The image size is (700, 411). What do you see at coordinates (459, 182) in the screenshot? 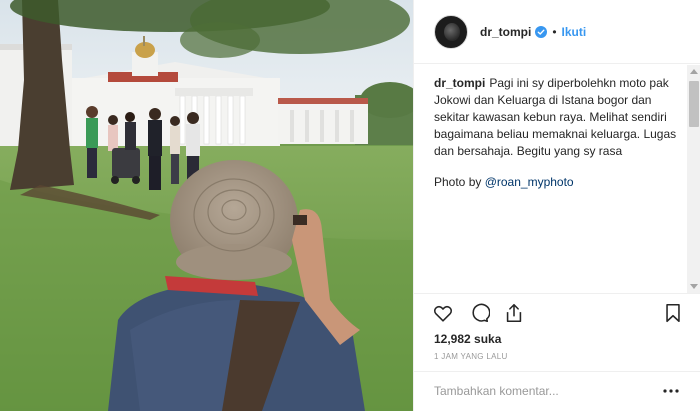
I see `photo-credit-prefix: Photo by` at bounding box center [459, 182].